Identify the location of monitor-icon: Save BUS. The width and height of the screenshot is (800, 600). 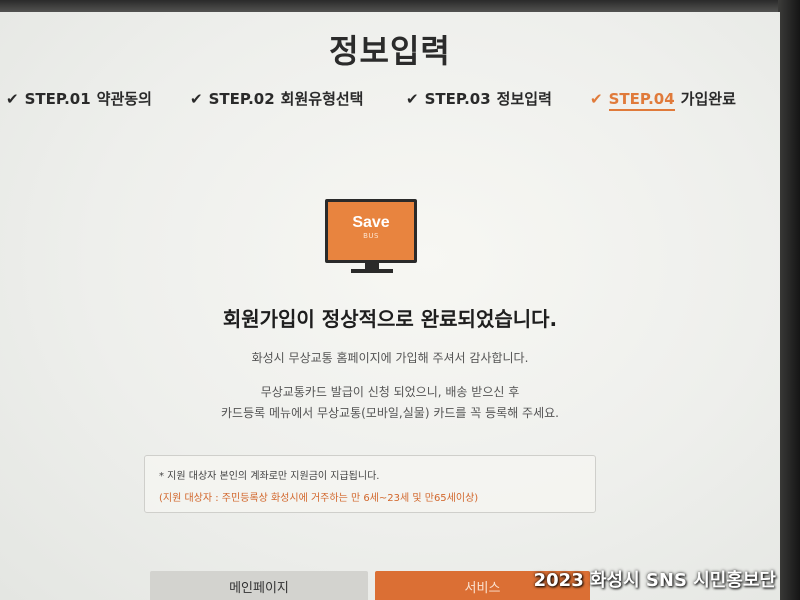
(372, 232).